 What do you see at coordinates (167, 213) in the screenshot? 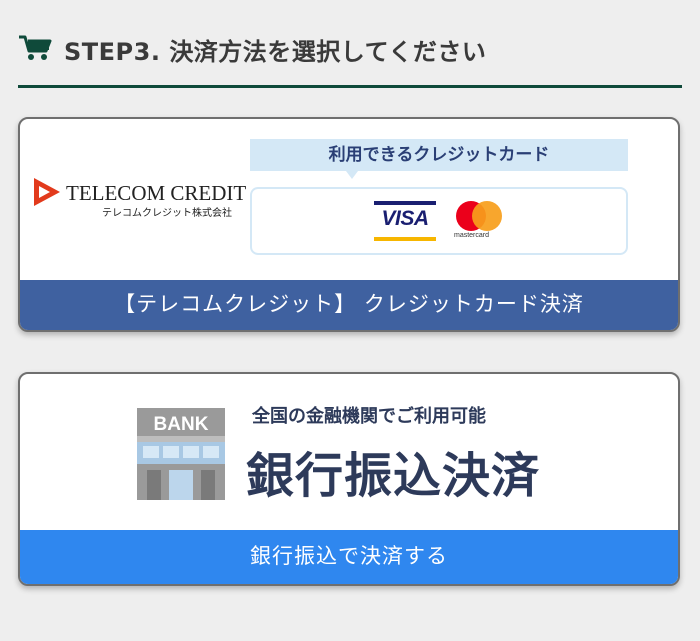
I see `telecom-credit-company: テレコムクレジット株式会社` at bounding box center [167, 213].